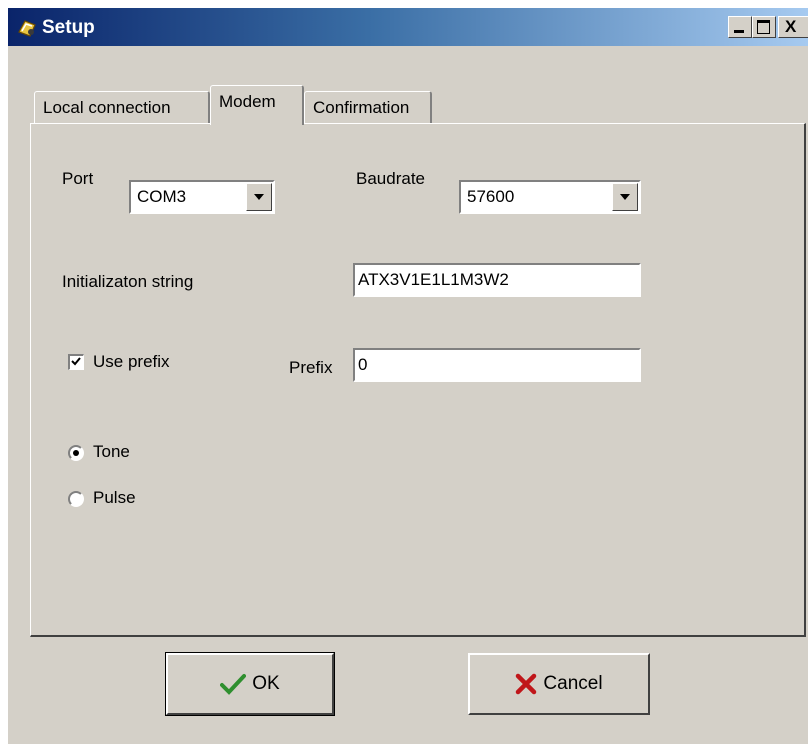 The height and width of the screenshot is (744, 808). What do you see at coordinates (740, 27) in the screenshot?
I see `minimize-button` at bounding box center [740, 27].